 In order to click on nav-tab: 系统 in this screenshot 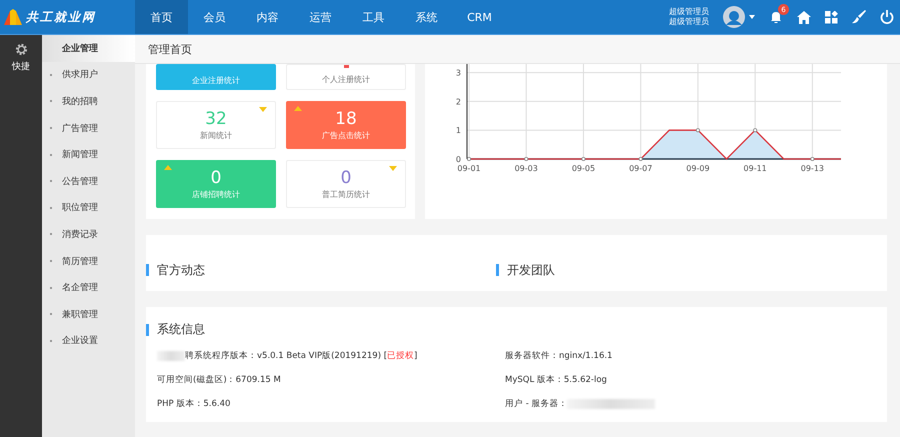, I will do `click(426, 17)`.